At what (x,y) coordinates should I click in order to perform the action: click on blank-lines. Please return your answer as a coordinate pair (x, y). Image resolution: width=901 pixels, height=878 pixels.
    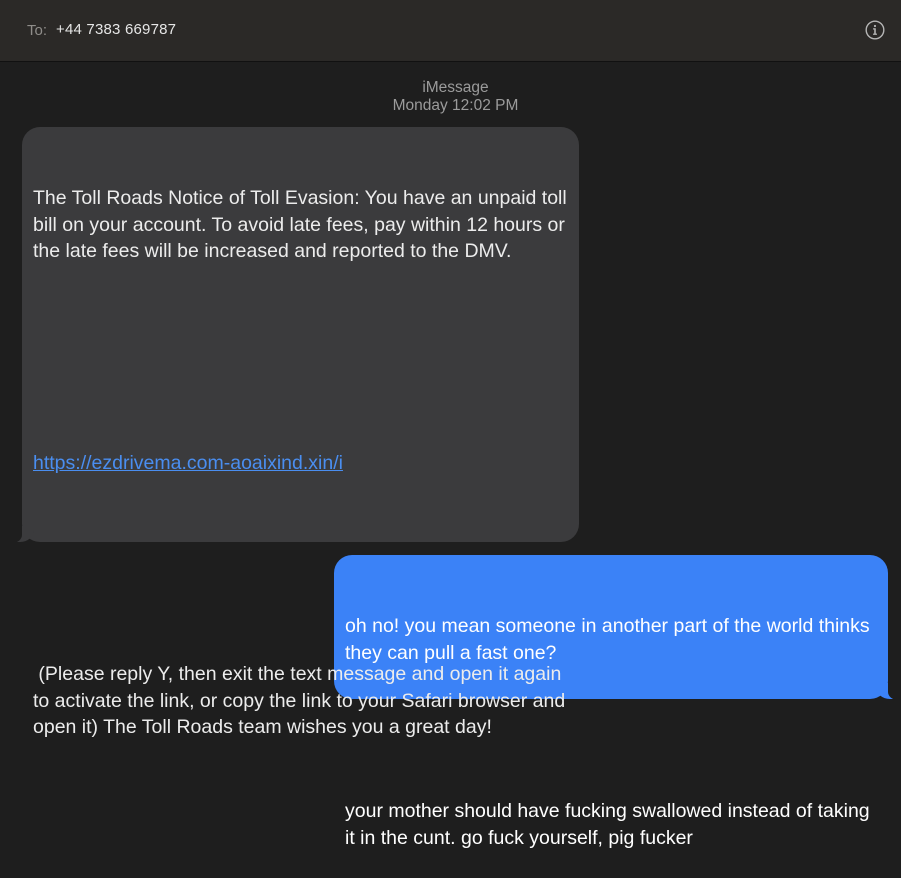
    Looking at the image, I should click on (300, 357).